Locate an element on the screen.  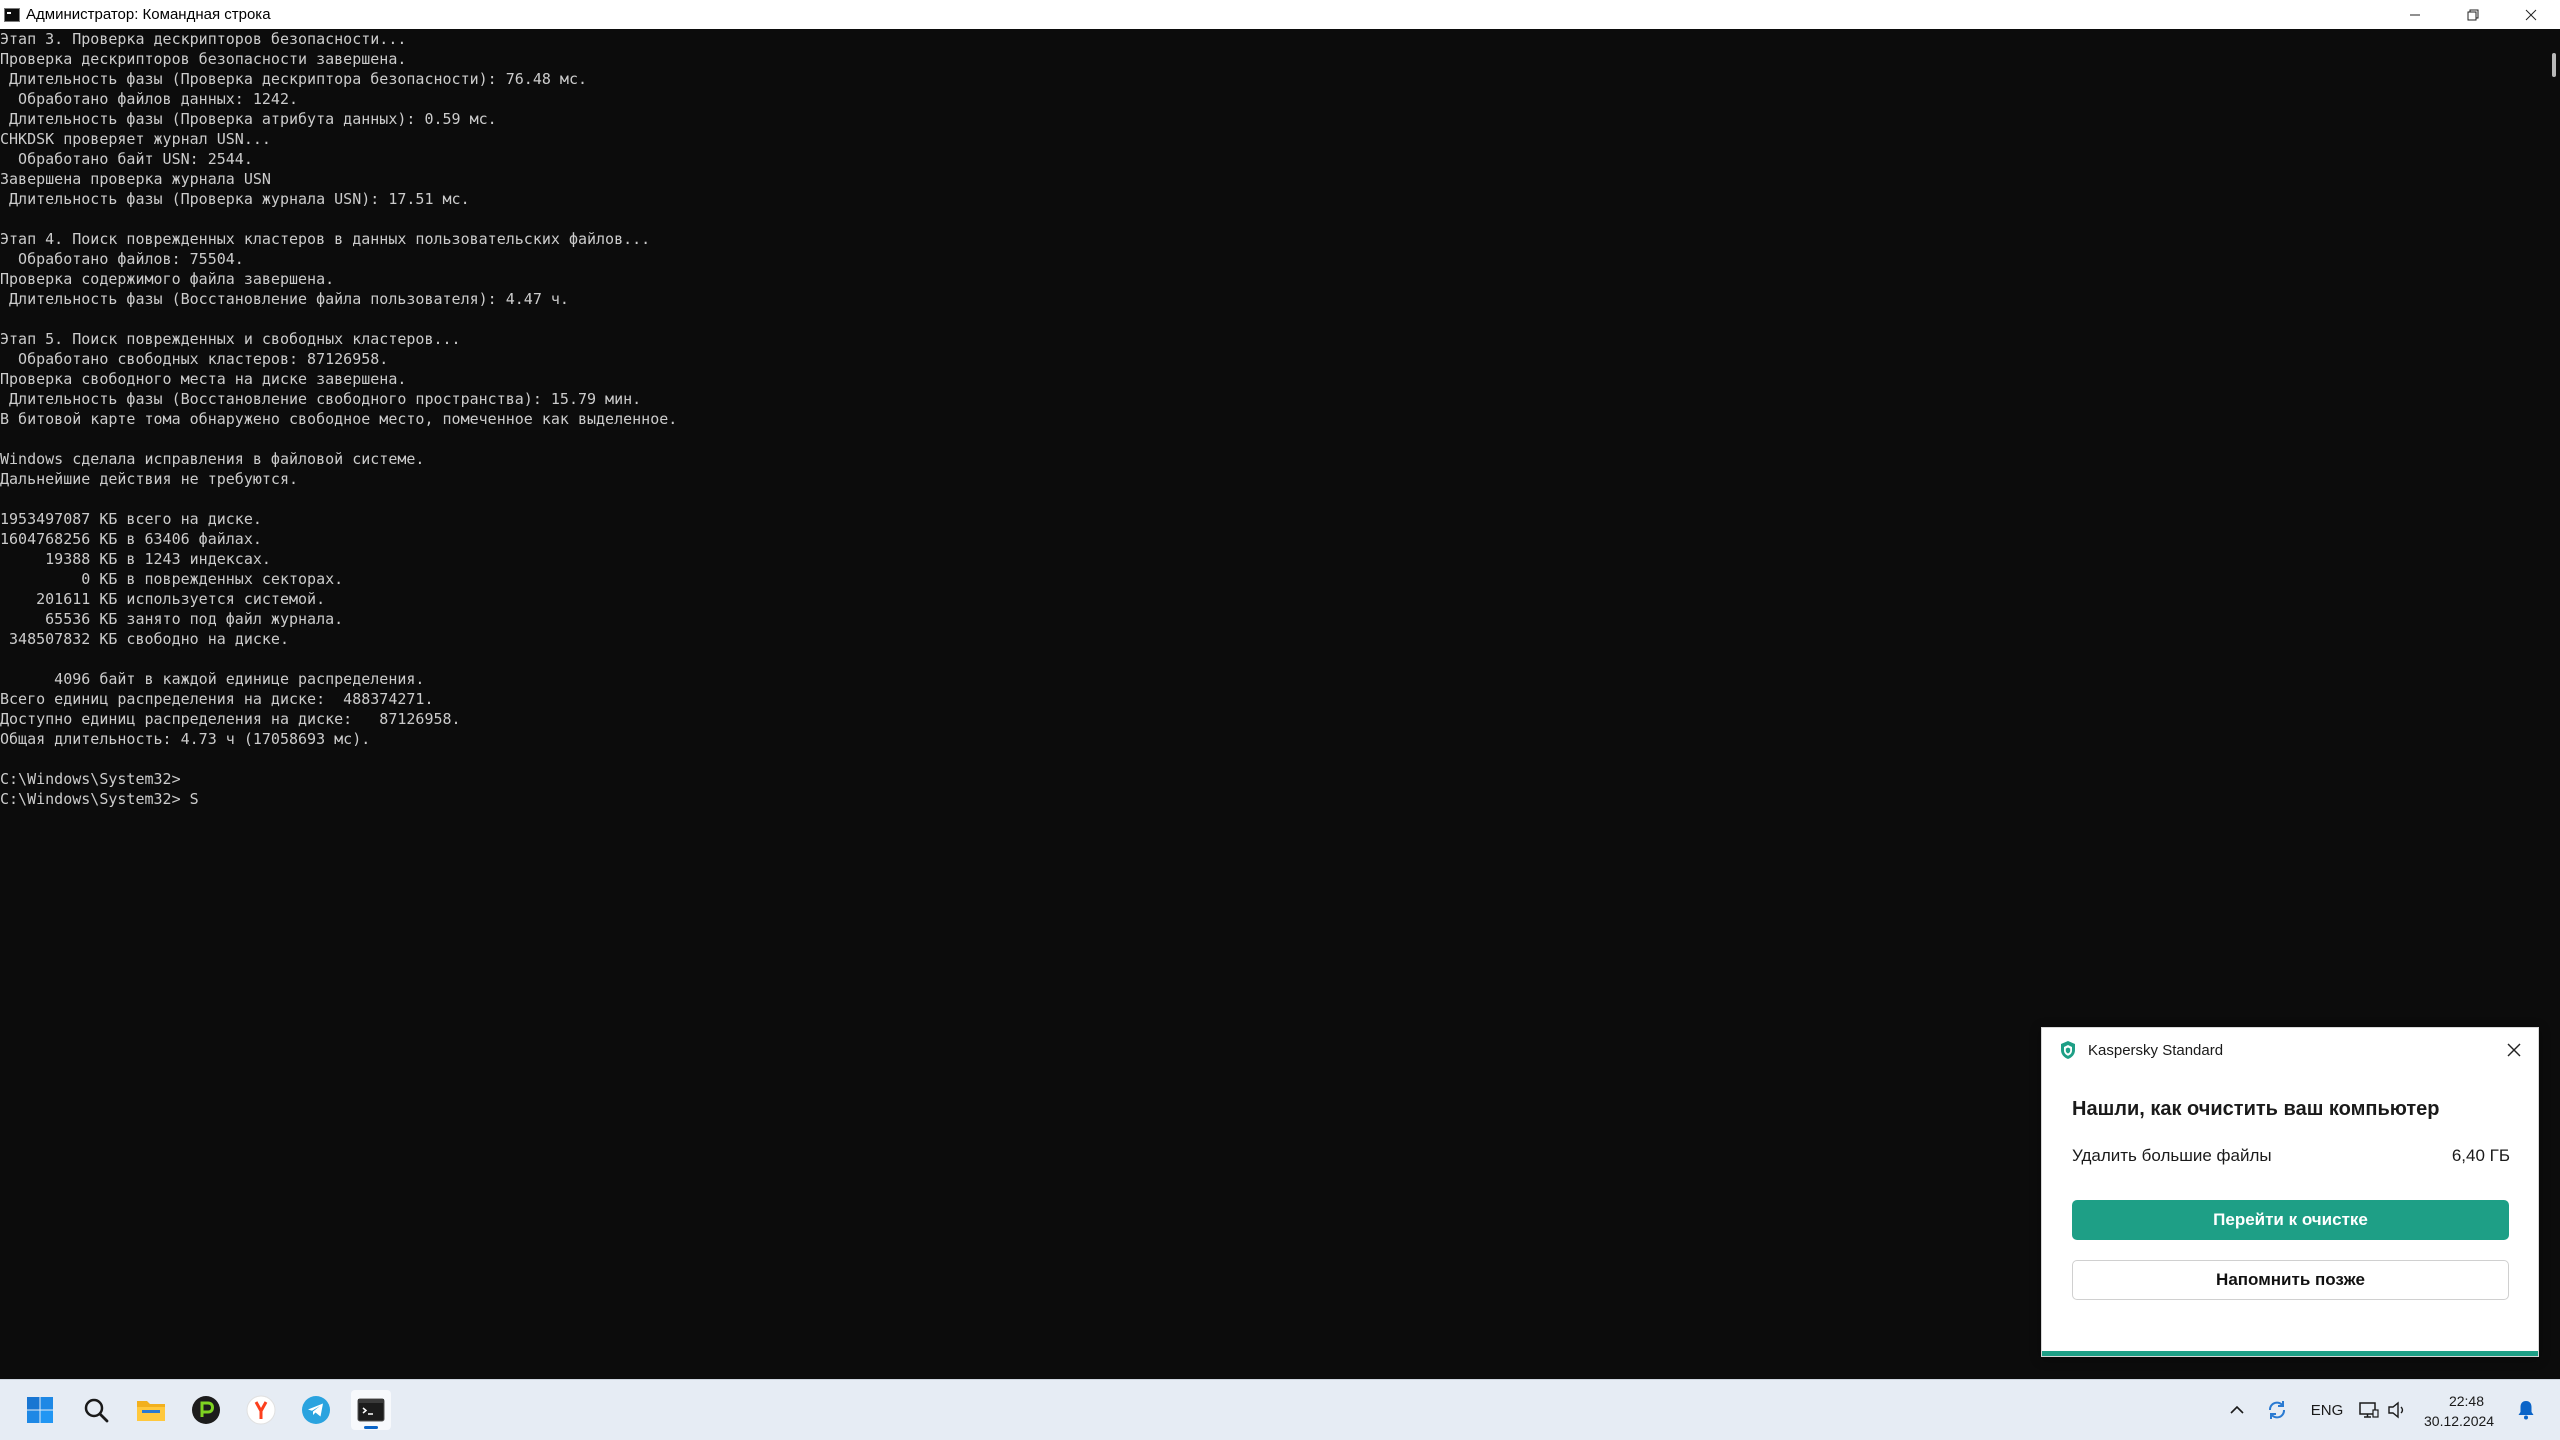
console-line: 19388 КБ в 1243 индексах. is located at coordinates (135, 559).